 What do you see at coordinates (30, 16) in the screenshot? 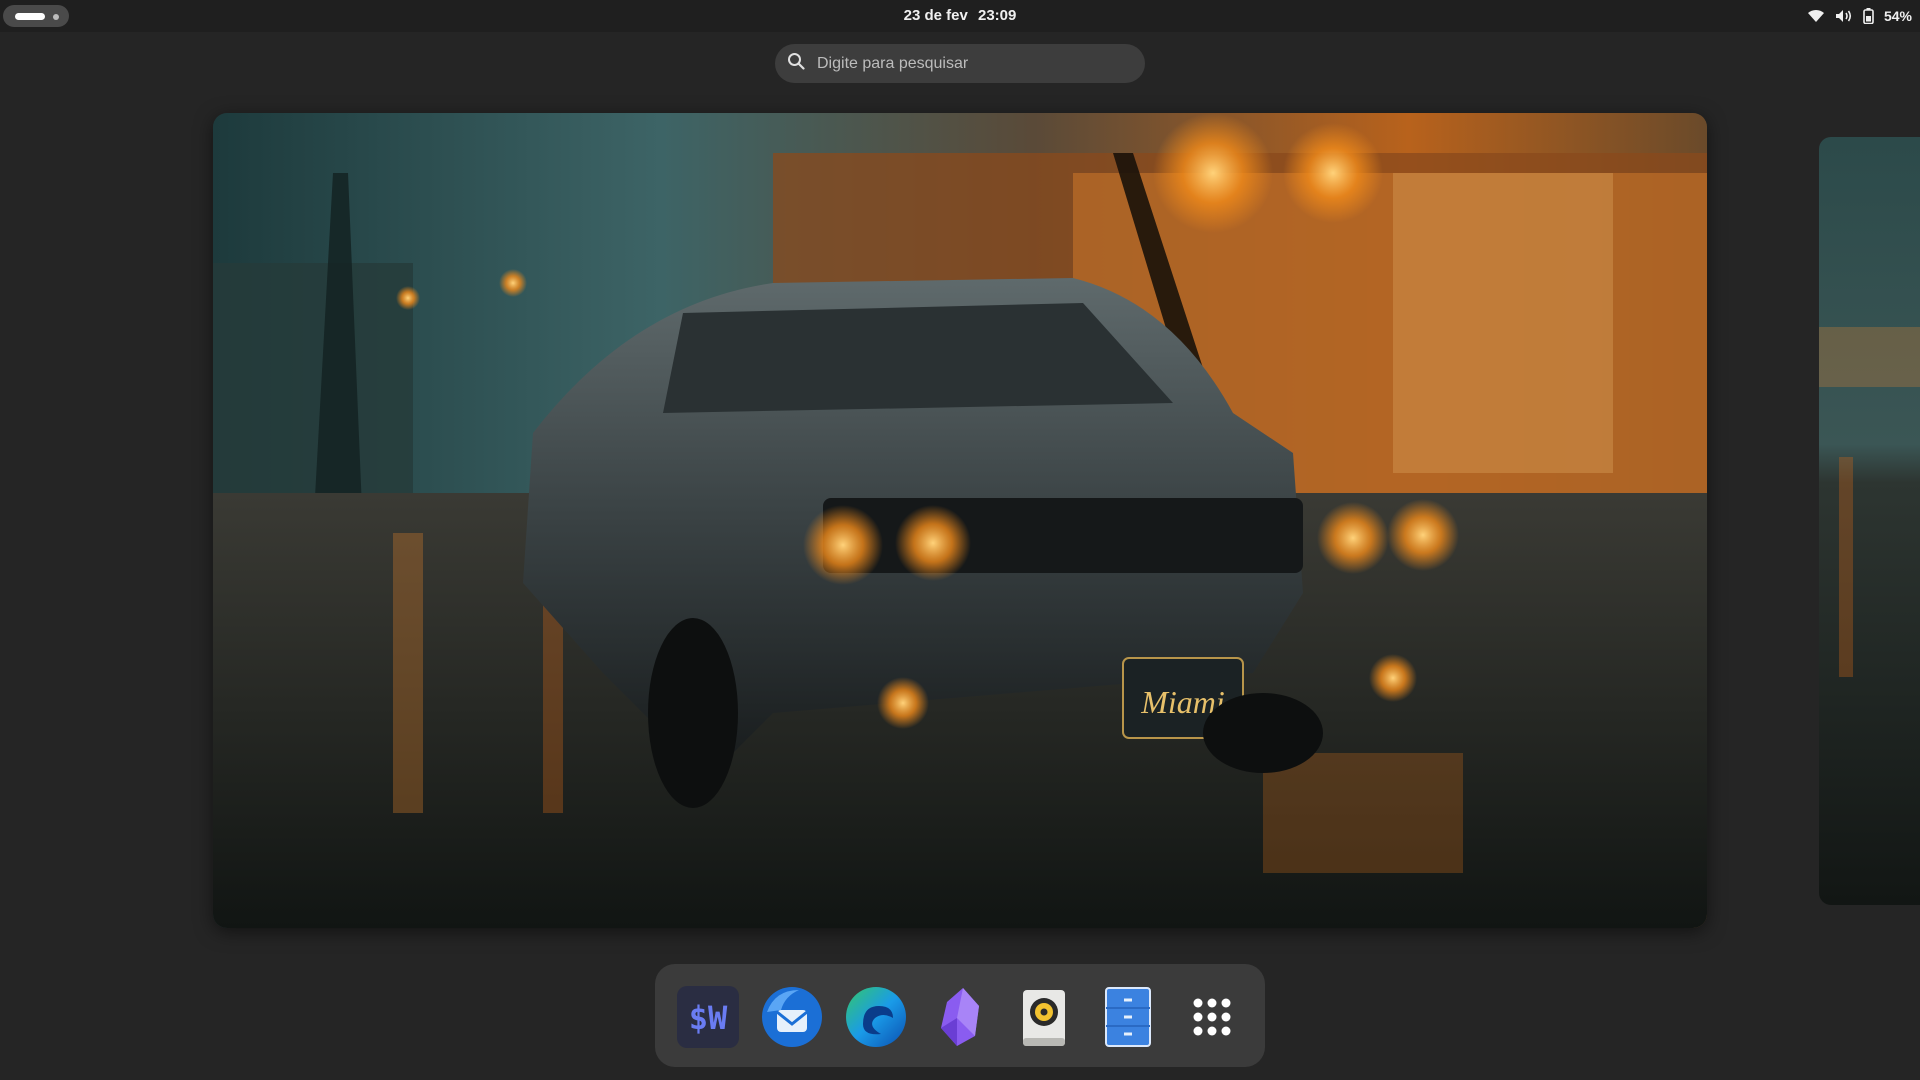
I see `workspace-indicator-active` at bounding box center [30, 16].